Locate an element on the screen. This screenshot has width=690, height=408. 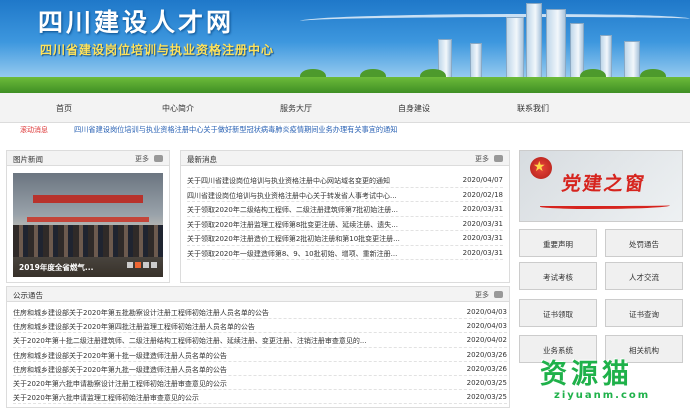
quick-link-label: 人才交流 is located at coordinates (644, 277).